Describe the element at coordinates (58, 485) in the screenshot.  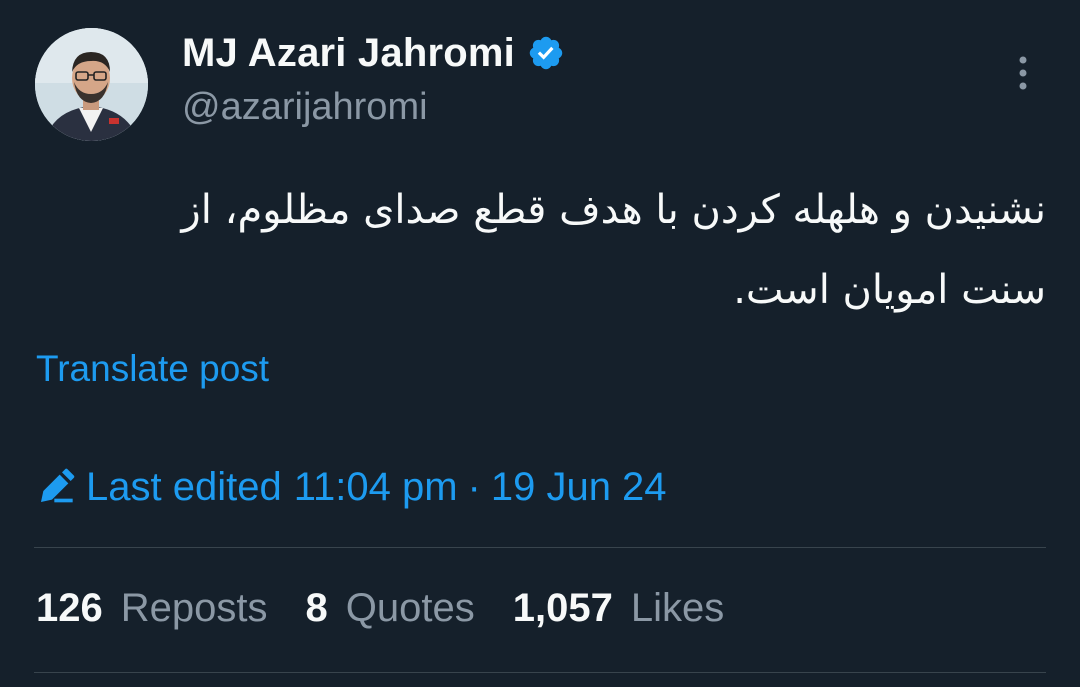
I see `pencil-icon` at that location.